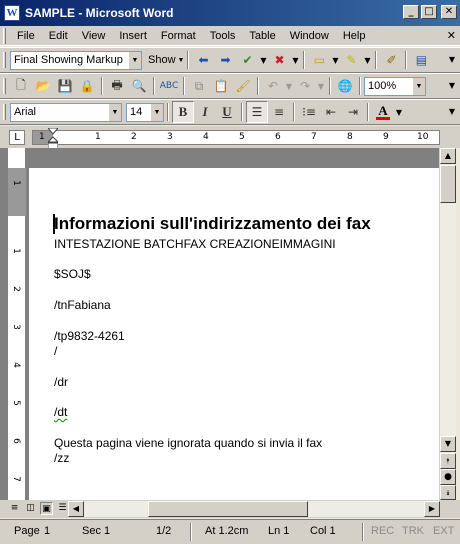 The width and height of the screenshot is (460, 544). What do you see at coordinates (183, 112) in the screenshot?
I see `bold-button: B` at bounding box center [183, 112].